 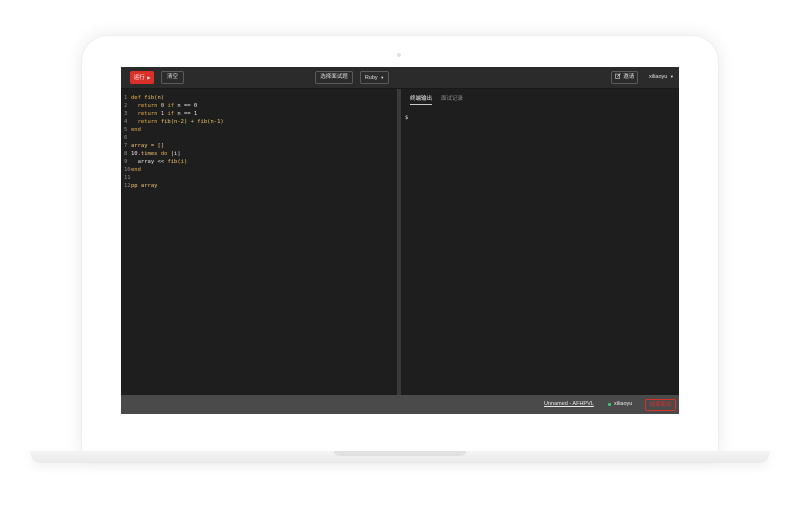 What do you see at coordinates (126, 122) in the screenshot?
I see `line-number: 4` at bounding box center [126, 122].